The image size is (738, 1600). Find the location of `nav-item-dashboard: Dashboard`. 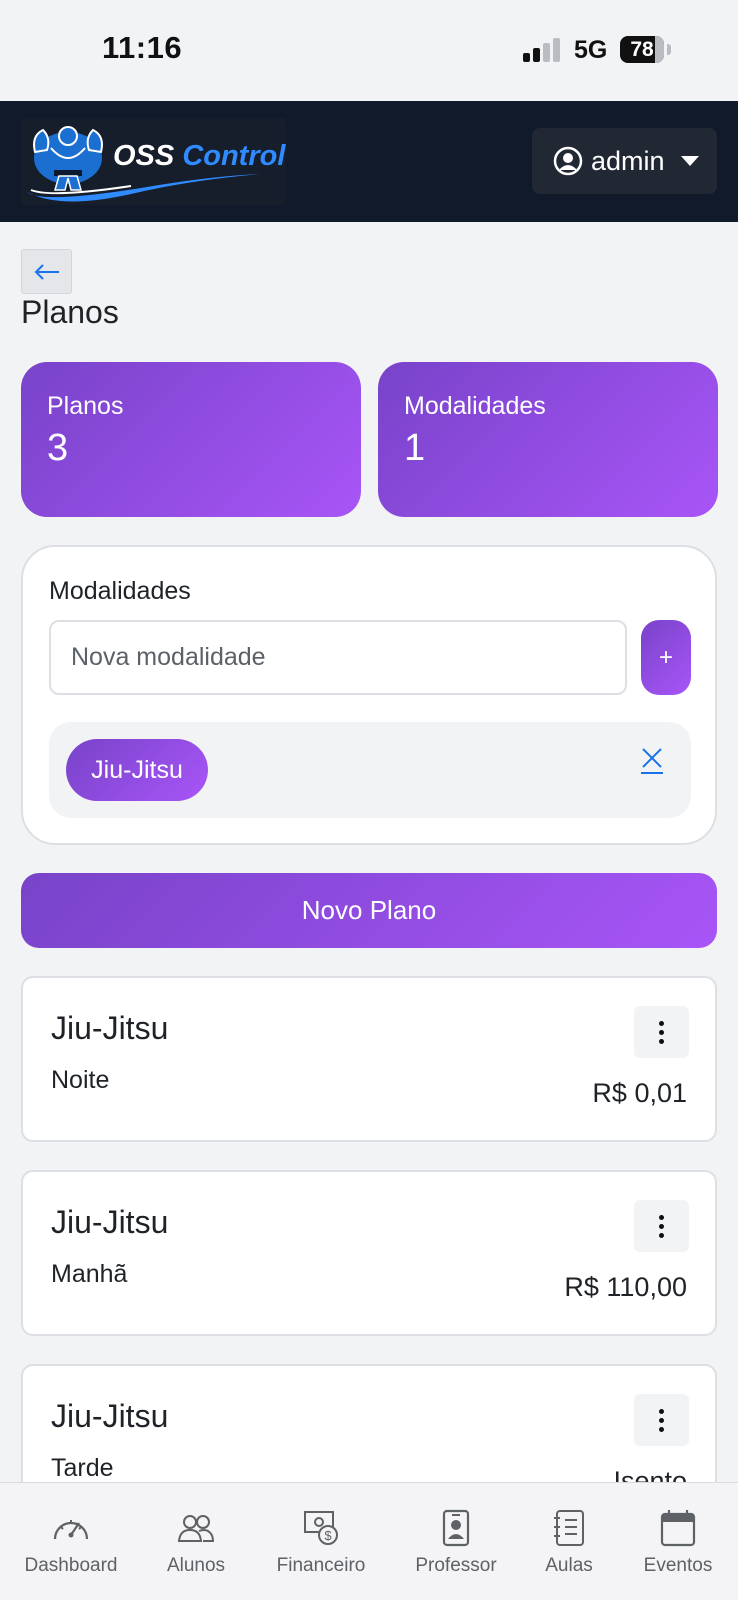

nav-item-dashboard: Dashboard is located at coordinates (71, 1541).